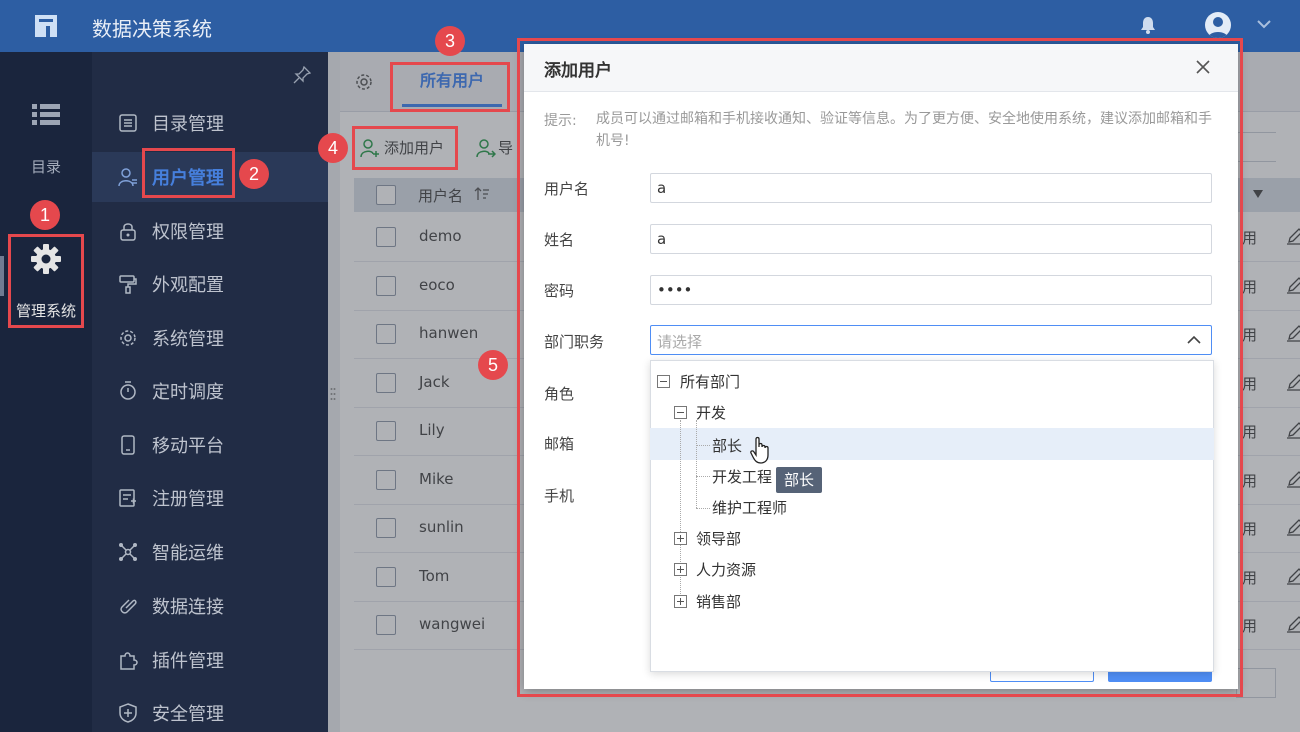 Image resolution: width=1300 pixels, height=732 pixels. I want to click on app-title: 数据决策系统, so click(152, 29).